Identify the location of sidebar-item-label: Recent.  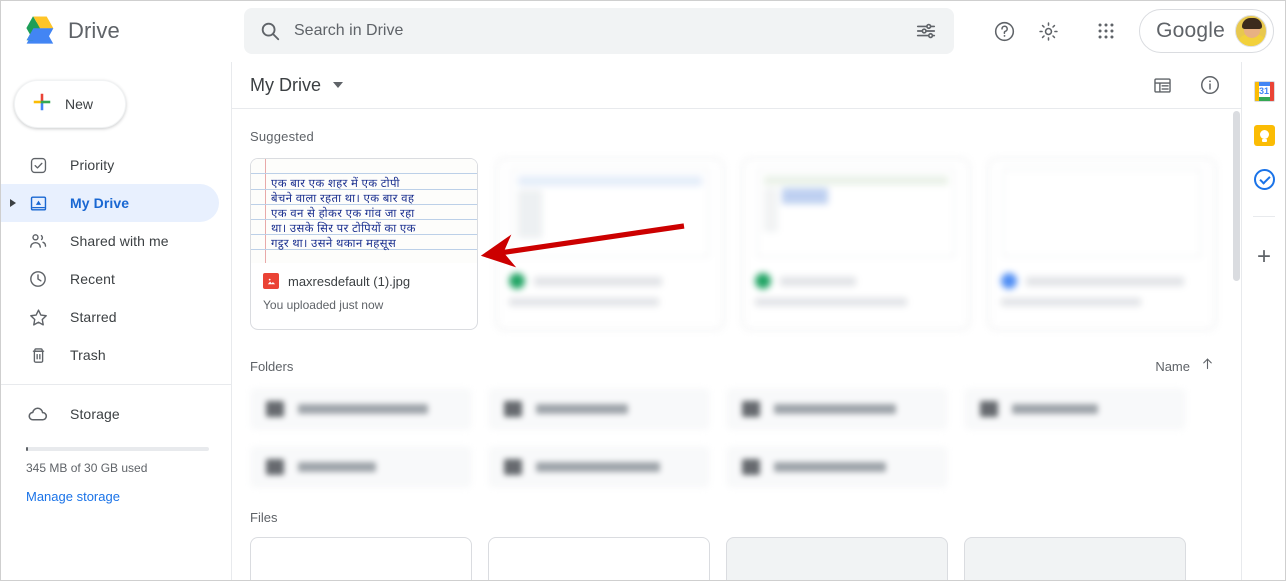
(92, 279).